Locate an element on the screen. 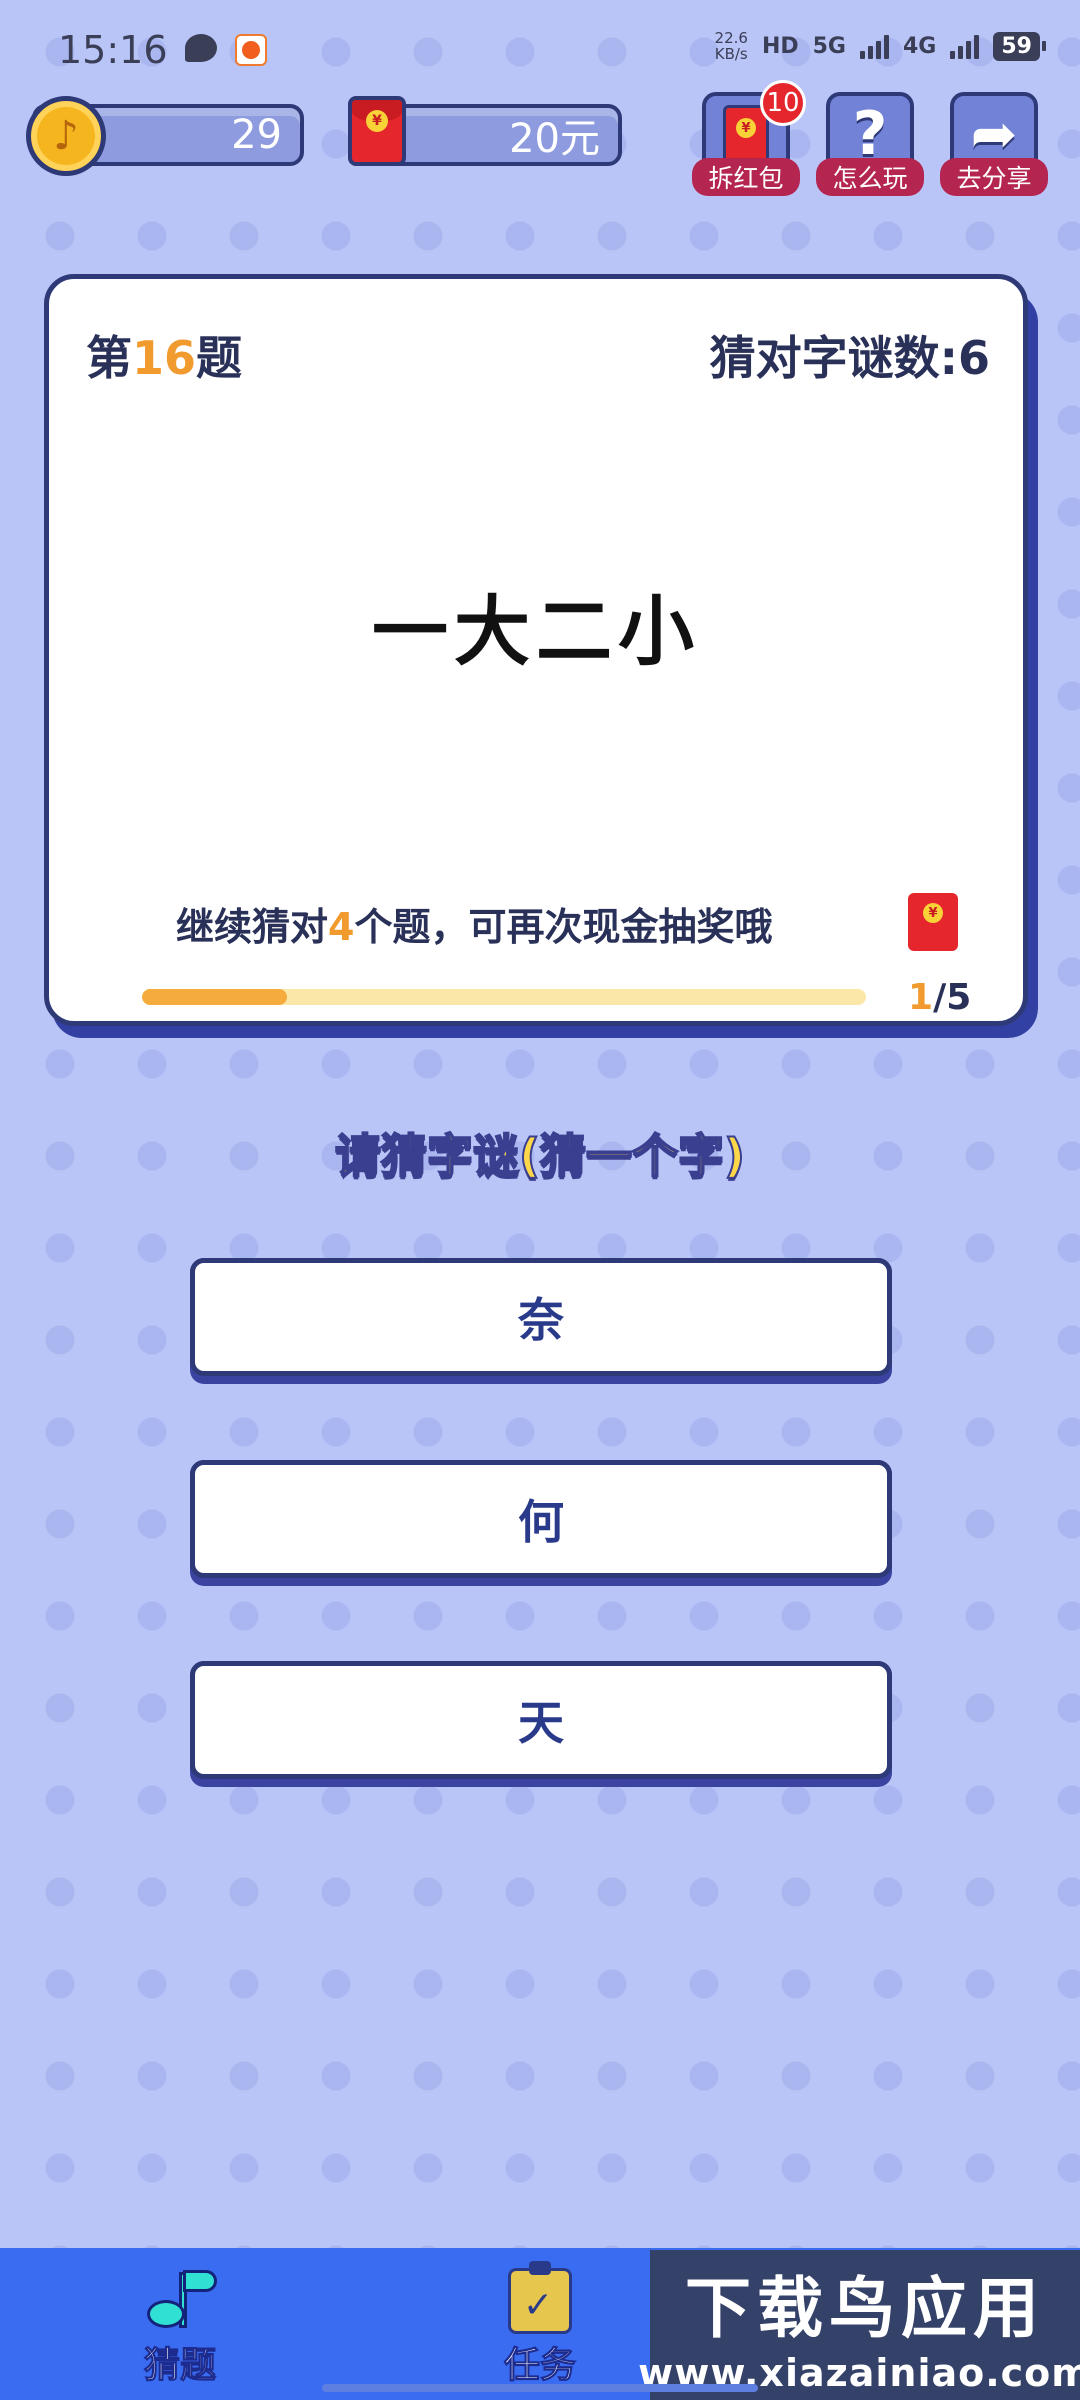 This screenshot has width=1080, height=2400. watermark: 下载鸟应用 www.xiazainiao.com is located at coordinates (859, 2325).